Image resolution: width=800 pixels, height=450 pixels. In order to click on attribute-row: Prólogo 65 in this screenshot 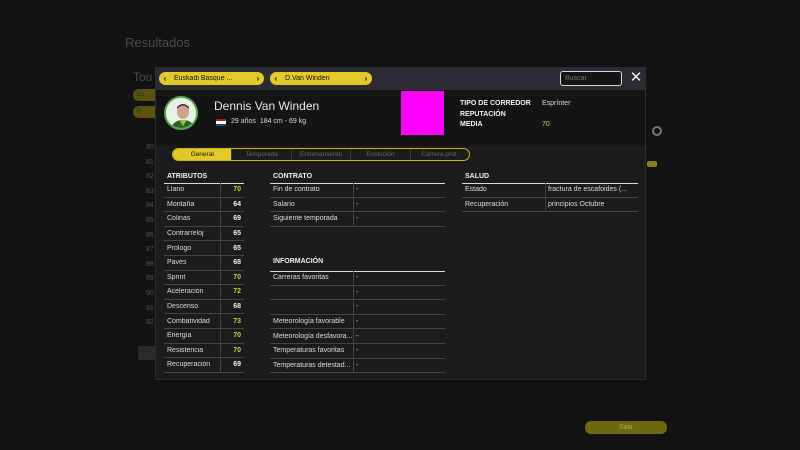, I will do `click(204, 248)`.